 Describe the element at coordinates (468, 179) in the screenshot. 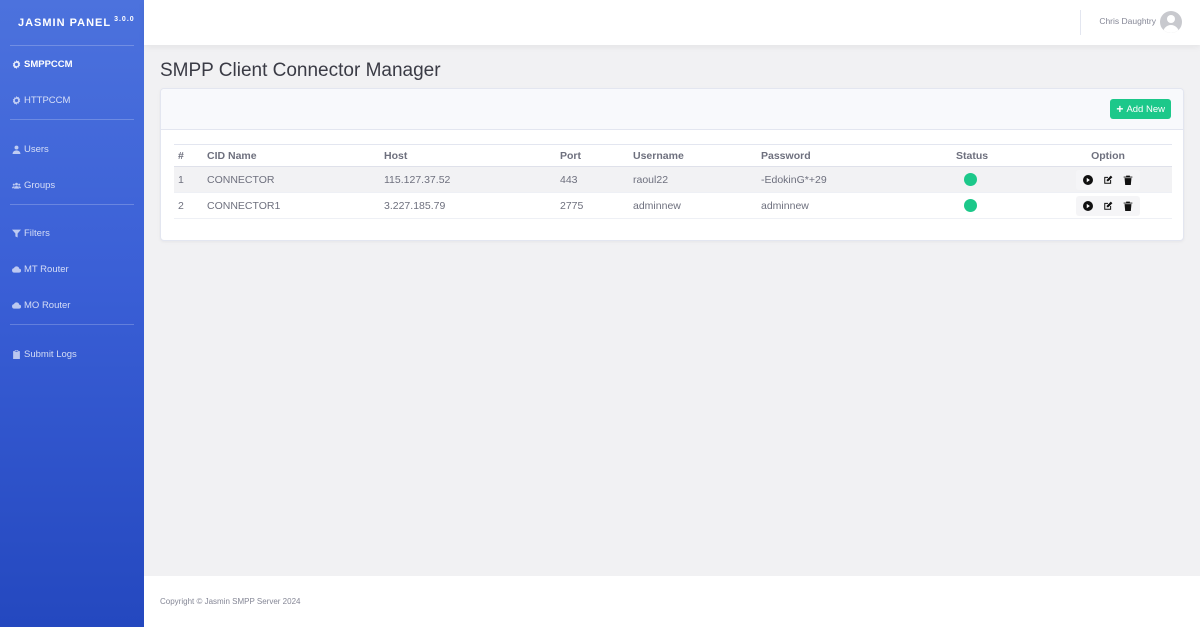

I see `cell-host: 115.127.37.52` at that location.